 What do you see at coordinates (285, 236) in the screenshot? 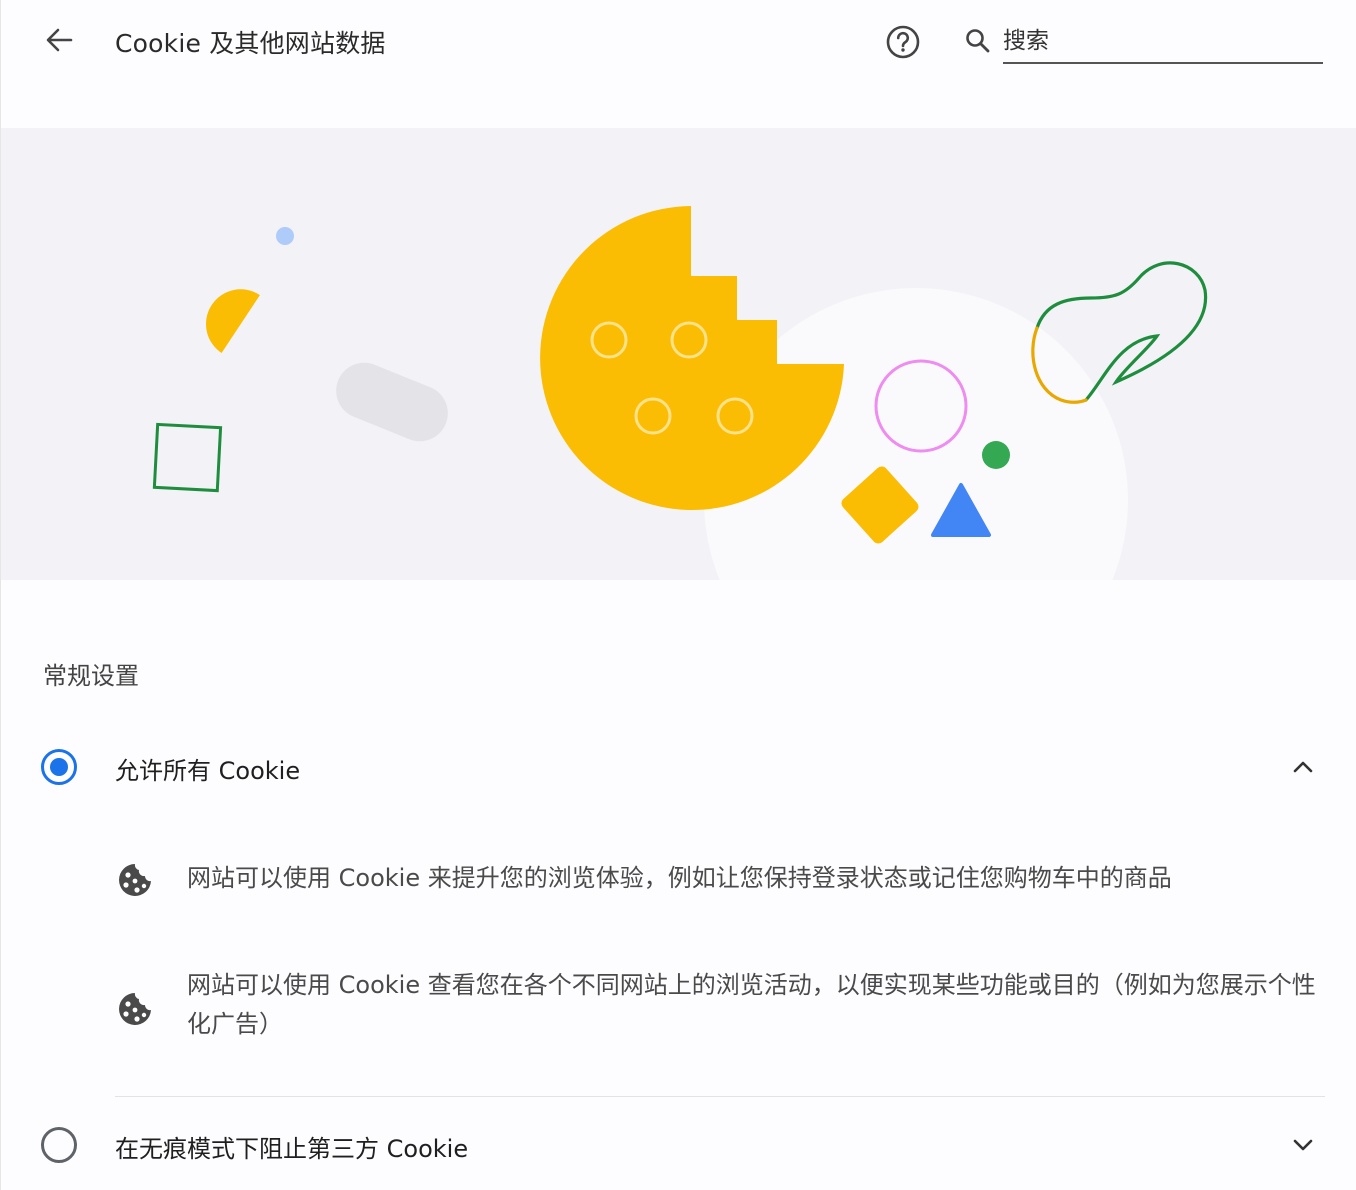
I see `blue-dot` at bounding box center [285, 236].